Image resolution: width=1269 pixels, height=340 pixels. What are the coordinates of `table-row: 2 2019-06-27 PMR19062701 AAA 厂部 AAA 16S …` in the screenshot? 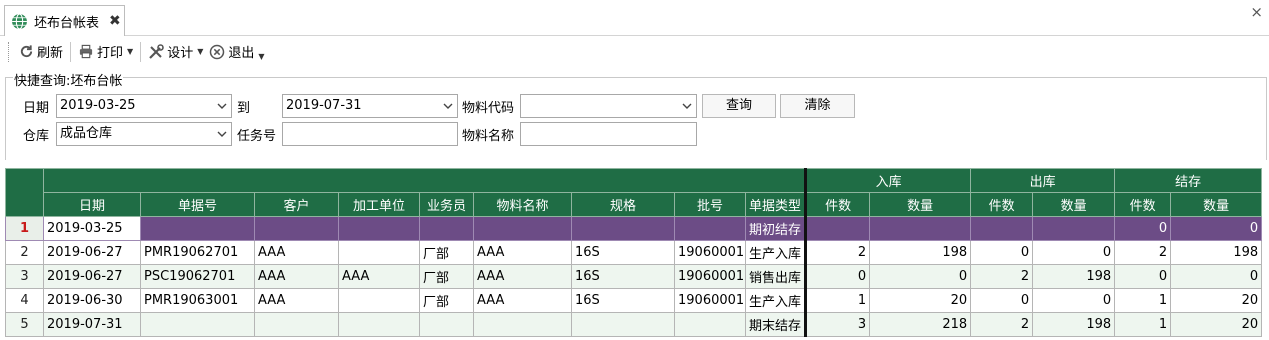 It's located at (634, 252).